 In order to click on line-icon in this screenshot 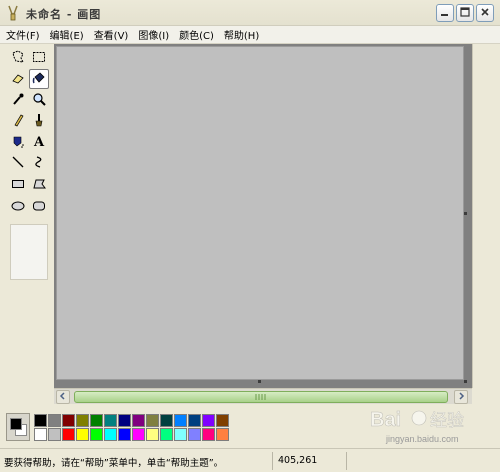, I will do `click(18, 163)`.